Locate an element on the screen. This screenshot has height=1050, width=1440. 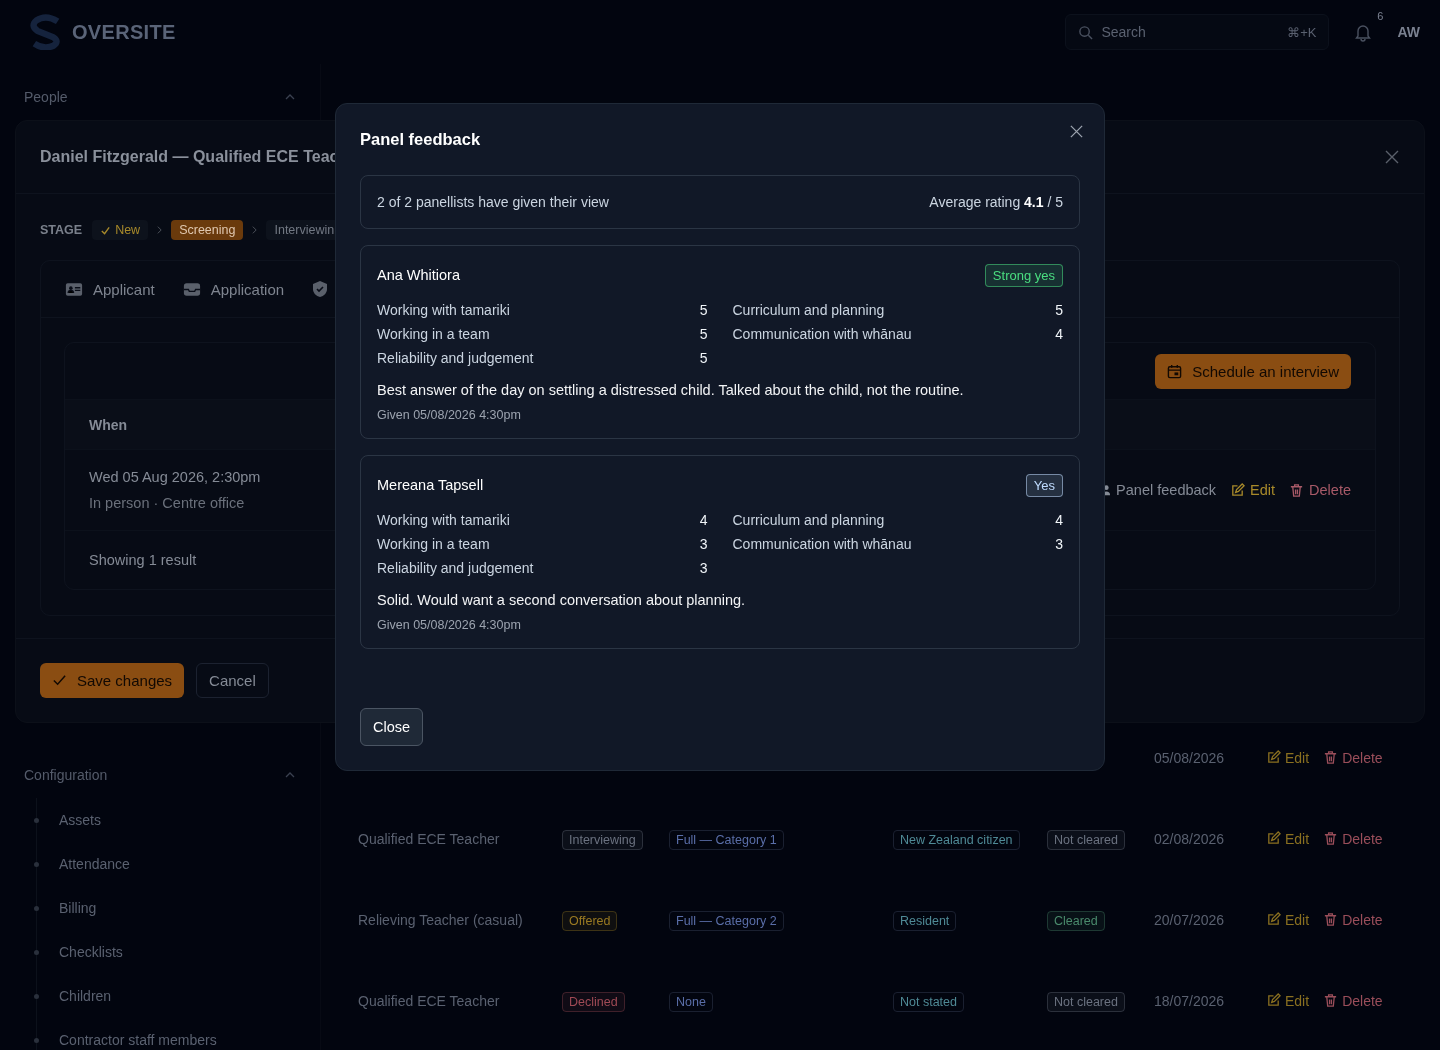
panellist-name: Ana Whitiora is located at coordinates (418, 275).